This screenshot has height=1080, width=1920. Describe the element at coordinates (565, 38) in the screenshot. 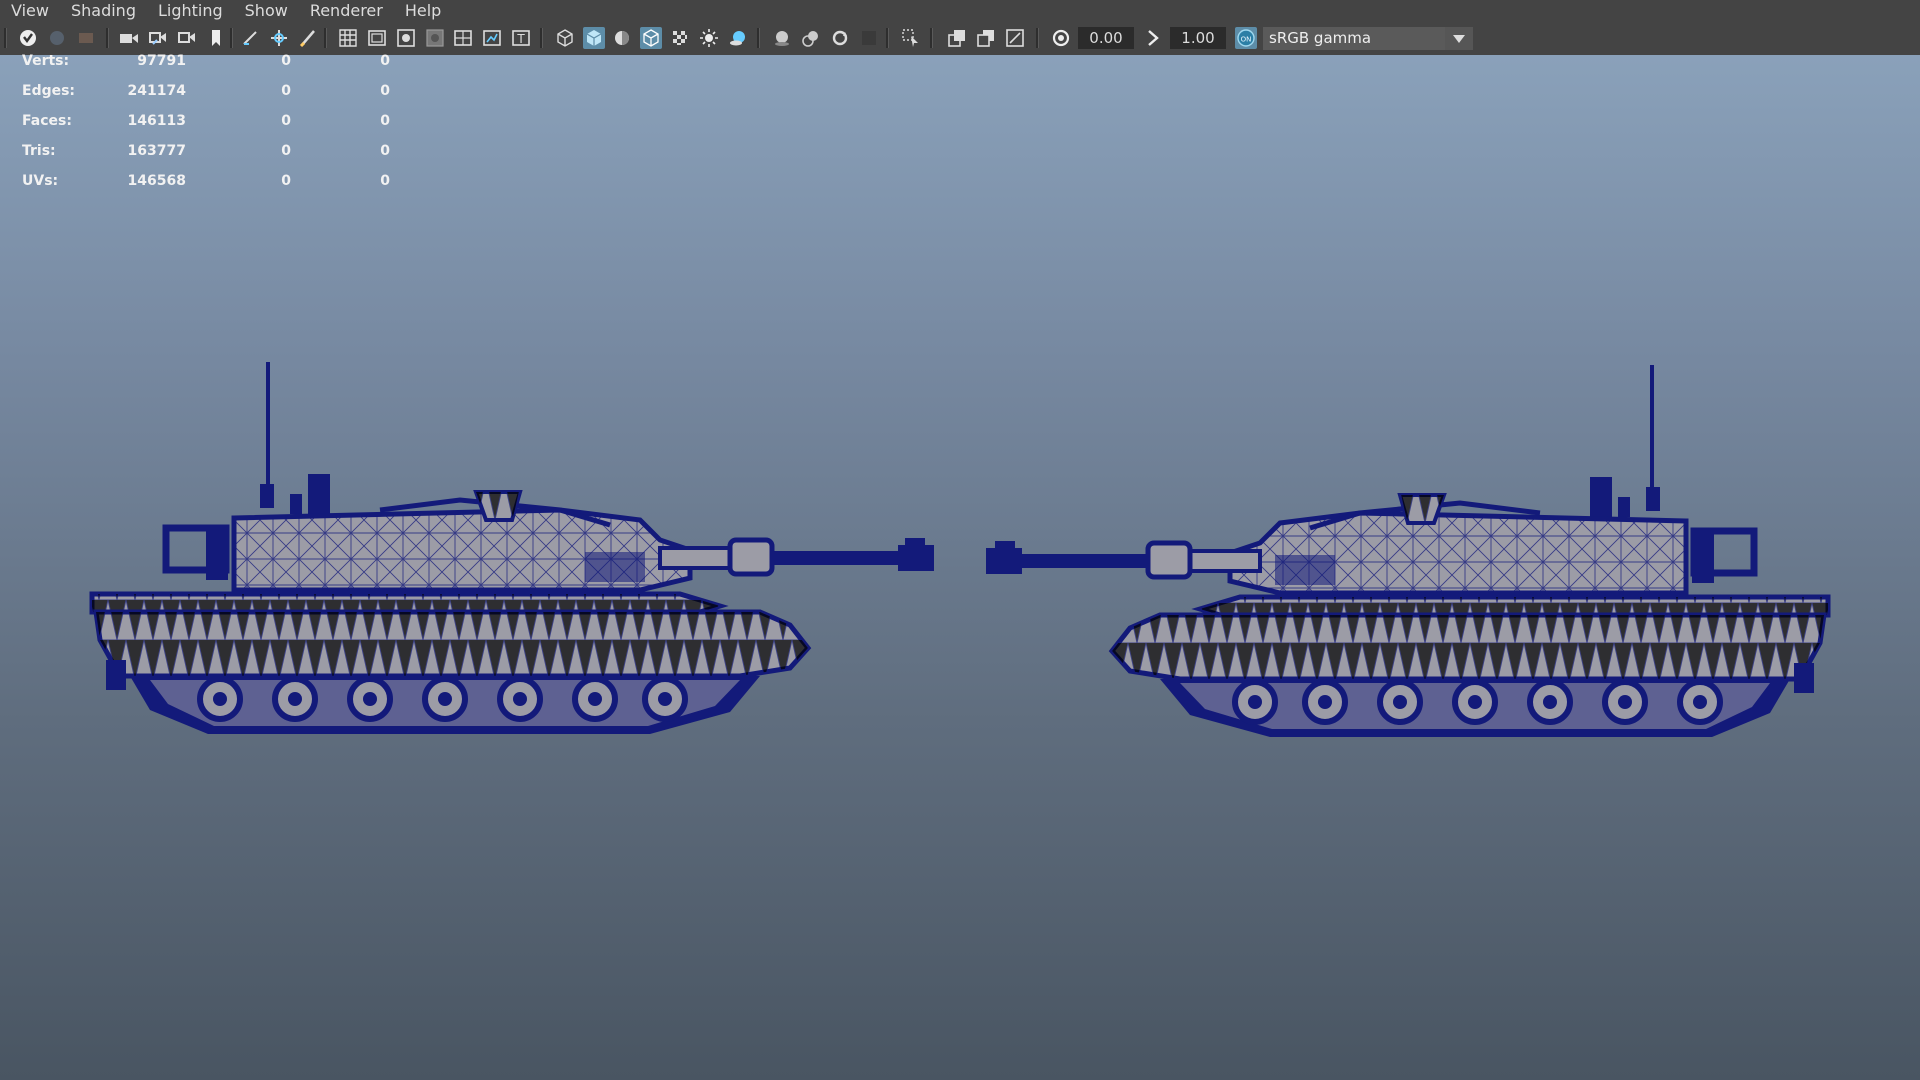

I see `wireframe-on-shaded-icon` at that location.